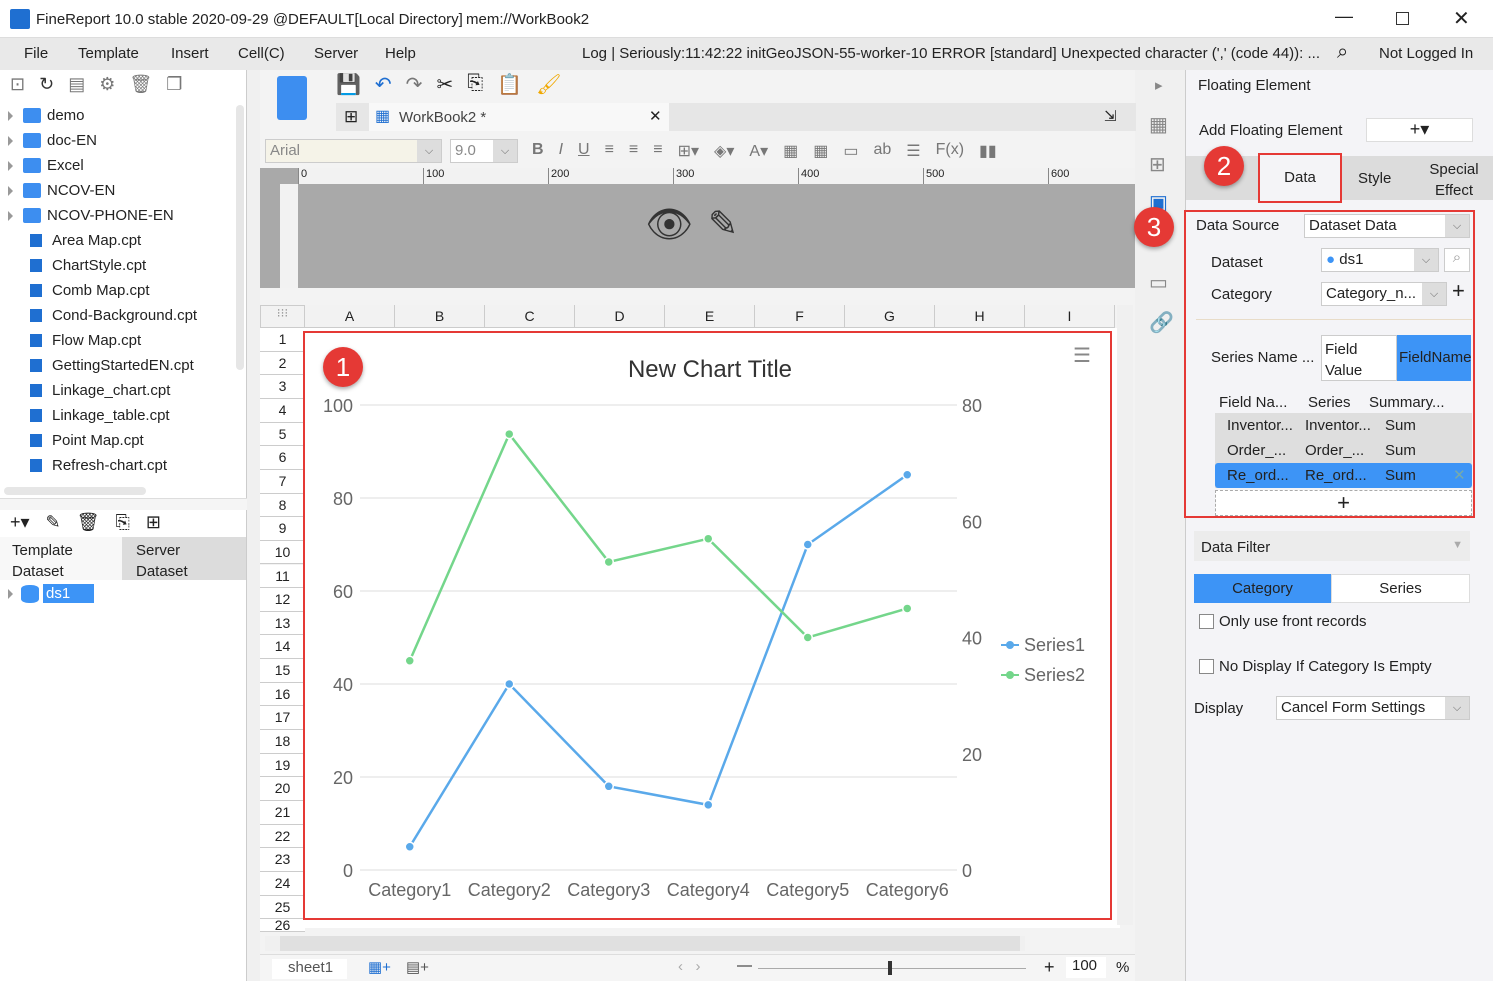 The width and height of the screenshot is (1493, 981). Describe the element at coordinates (76, 440) in the screenshot. I see `tree-file: Point Map.cpt` at that location.